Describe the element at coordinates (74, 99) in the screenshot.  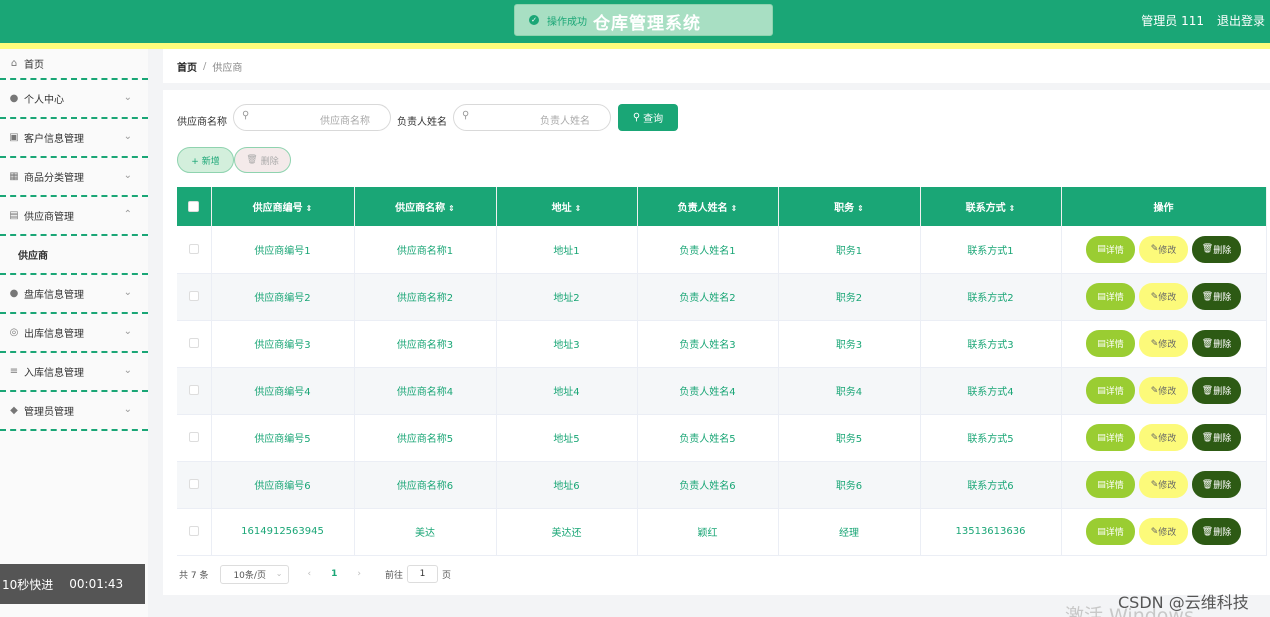
I see `sidebar-item-profile: ● 个人中心 ⌄` at that location.